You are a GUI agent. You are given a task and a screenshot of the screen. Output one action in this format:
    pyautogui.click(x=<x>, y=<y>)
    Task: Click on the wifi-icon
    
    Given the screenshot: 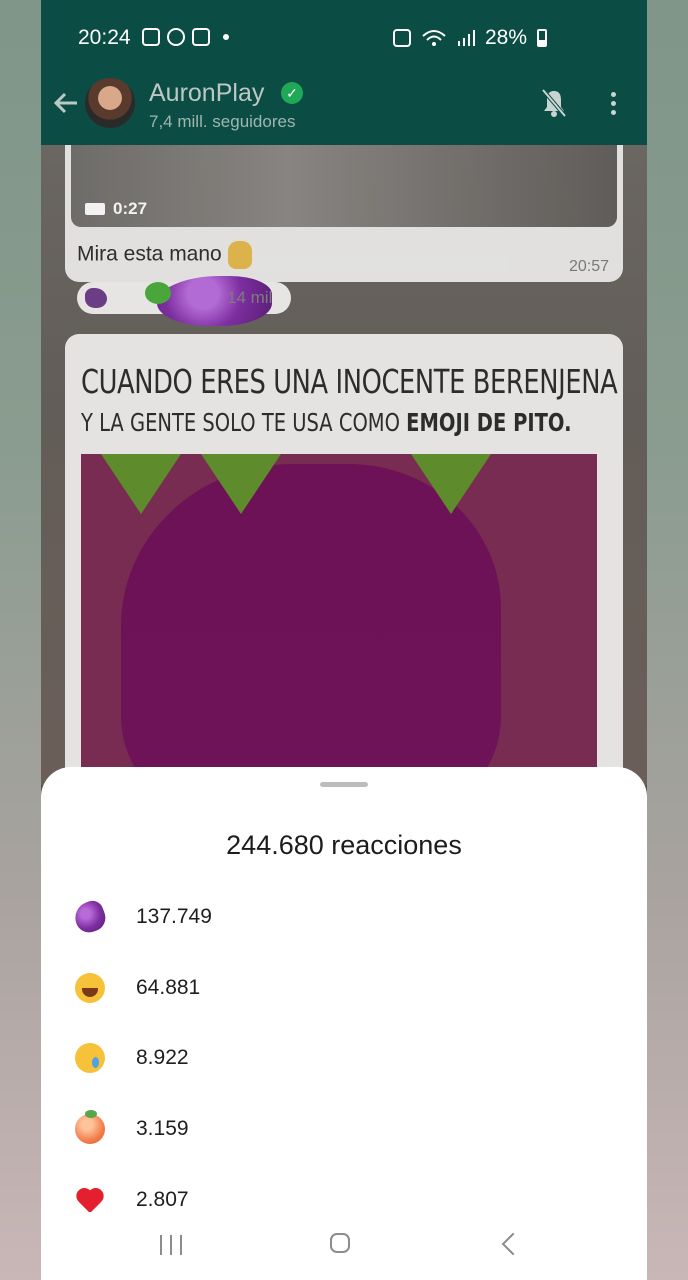 What is the action you would take?
    pyautogui.click(x=434, y=38)
    